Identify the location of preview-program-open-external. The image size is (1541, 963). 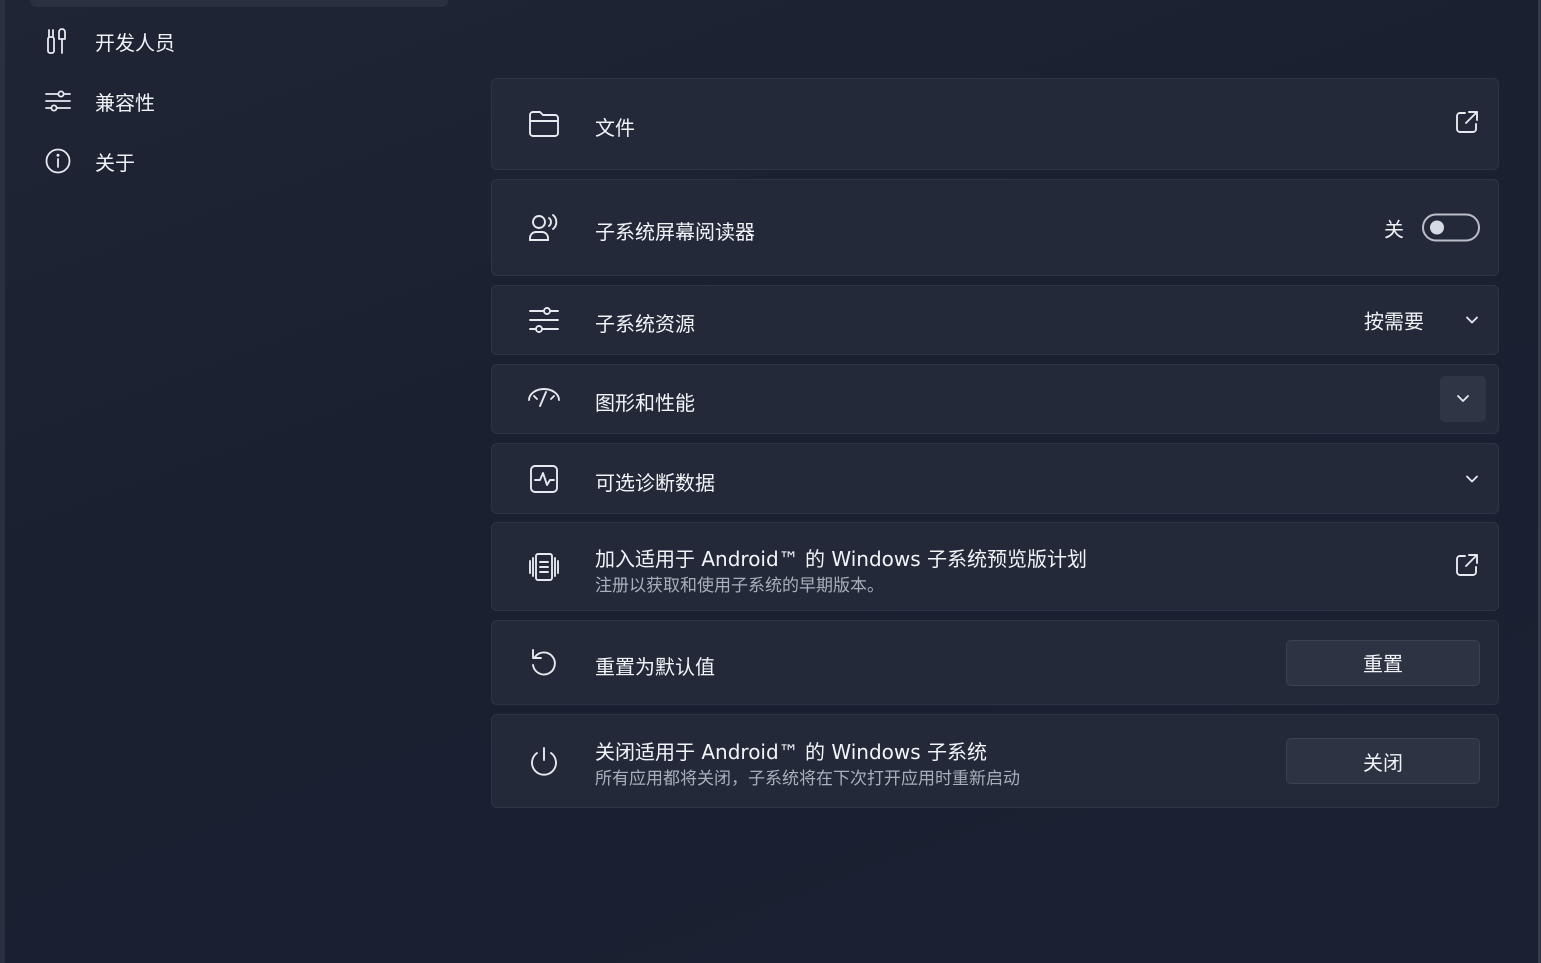
(1467, 567).